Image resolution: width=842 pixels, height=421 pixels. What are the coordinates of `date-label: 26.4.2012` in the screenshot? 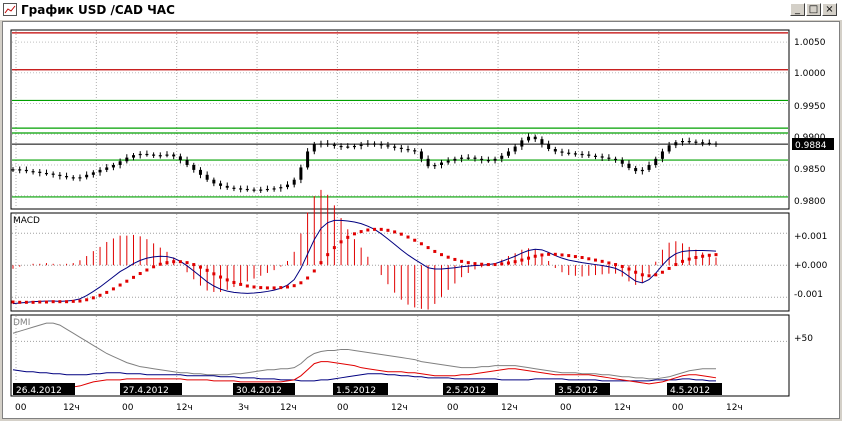 It's located at (39, 391).